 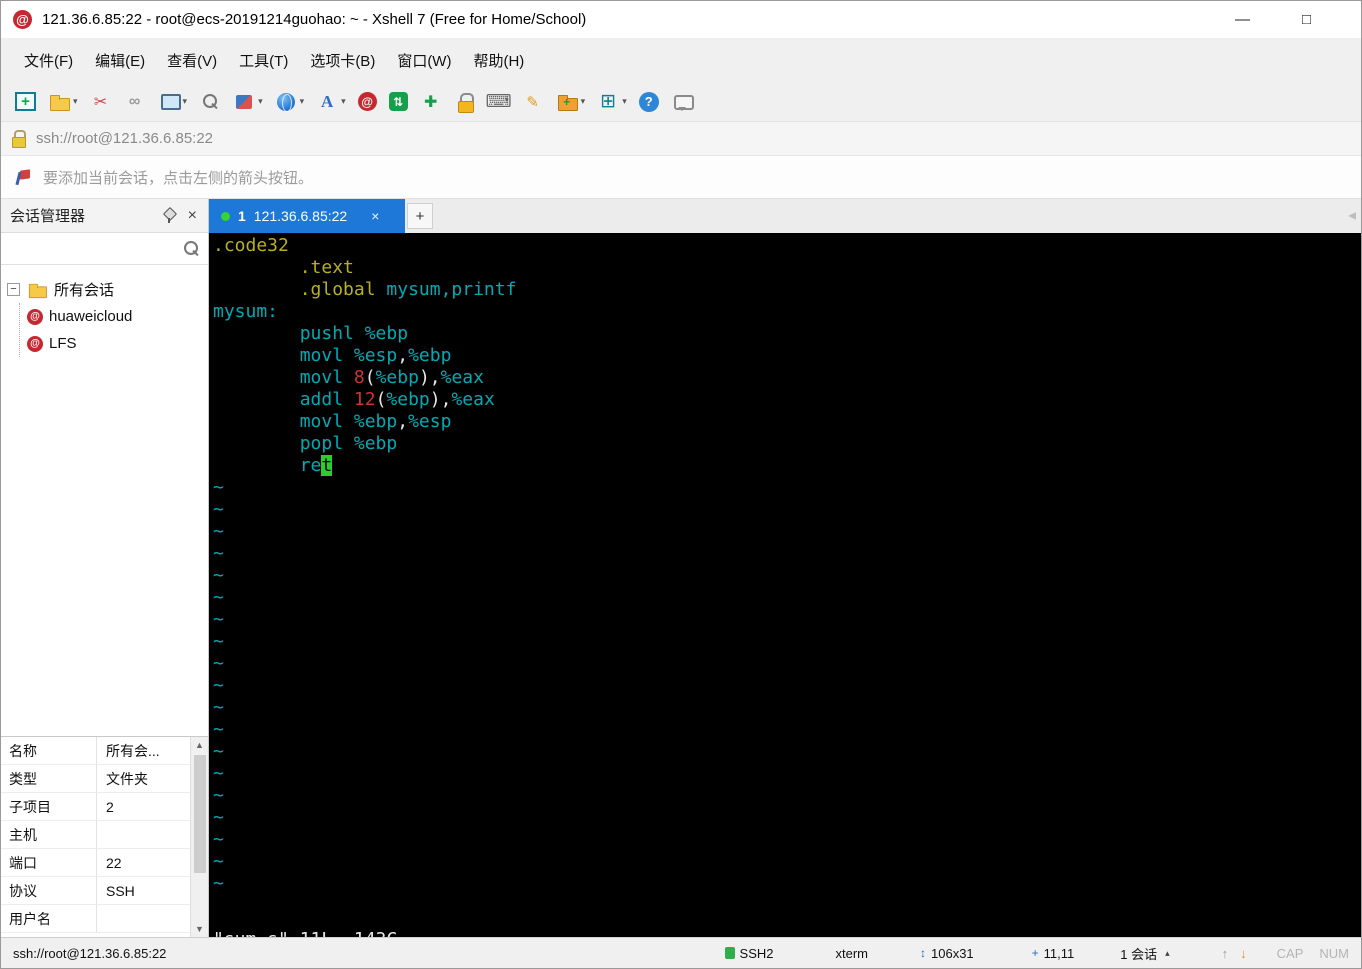 What do you see at coordinates (354, 399) in the screenshot?
I see `terminal-line: addl 12(%ebp),%eax` at bounding box center [354, 399].